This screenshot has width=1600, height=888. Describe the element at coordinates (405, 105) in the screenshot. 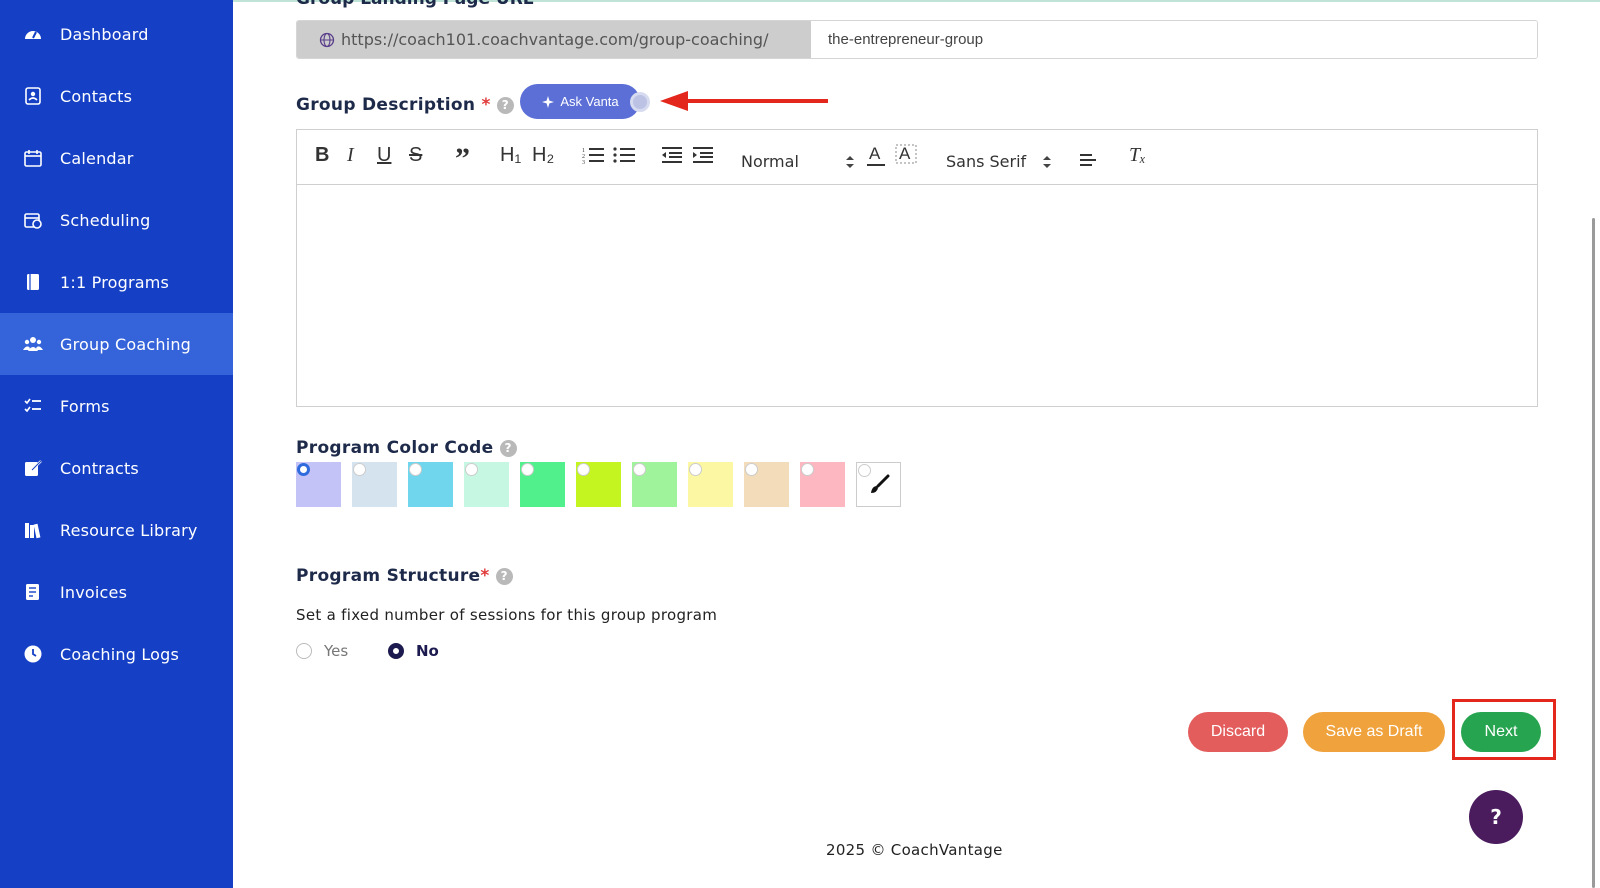

I see `group-description-label: Group Description * ?` at that location.